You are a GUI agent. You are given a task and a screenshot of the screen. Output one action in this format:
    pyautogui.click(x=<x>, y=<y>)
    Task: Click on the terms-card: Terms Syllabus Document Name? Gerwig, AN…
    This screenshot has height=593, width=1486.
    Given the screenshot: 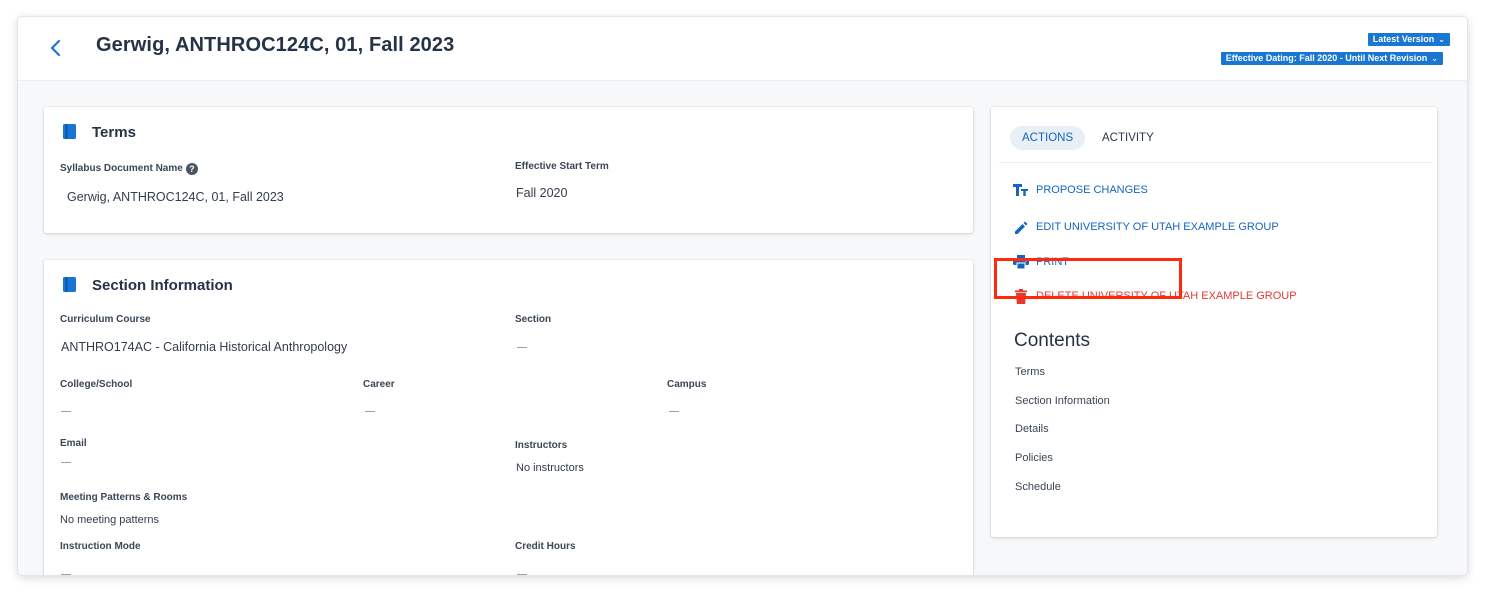 What is the action you would take?
    pyautogui.click(x=508, y=170)
    